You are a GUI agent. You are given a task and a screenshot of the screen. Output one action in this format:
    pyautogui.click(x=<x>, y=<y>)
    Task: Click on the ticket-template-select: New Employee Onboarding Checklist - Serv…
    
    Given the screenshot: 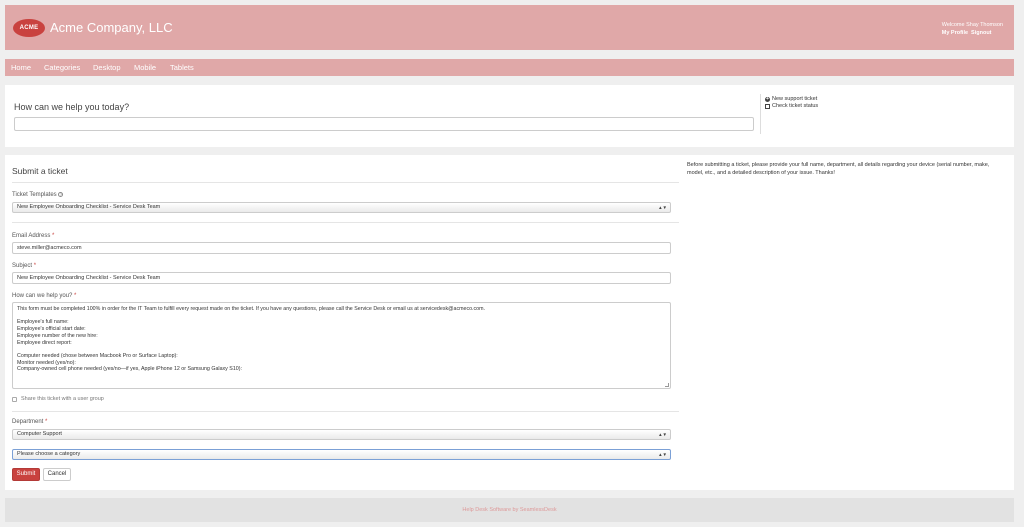 What is the action you would take?
    pyautogui.click(x=341, y=207)
    